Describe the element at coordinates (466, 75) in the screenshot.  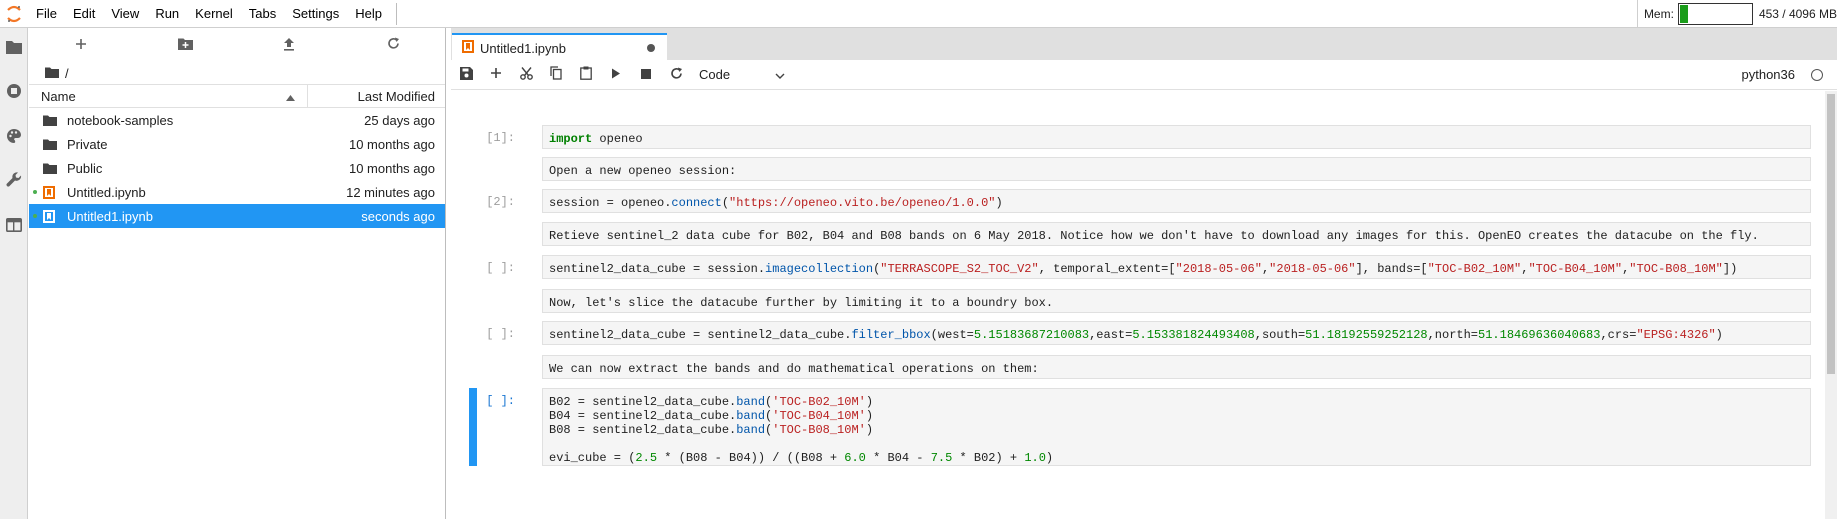
I see `save-button` at that location.